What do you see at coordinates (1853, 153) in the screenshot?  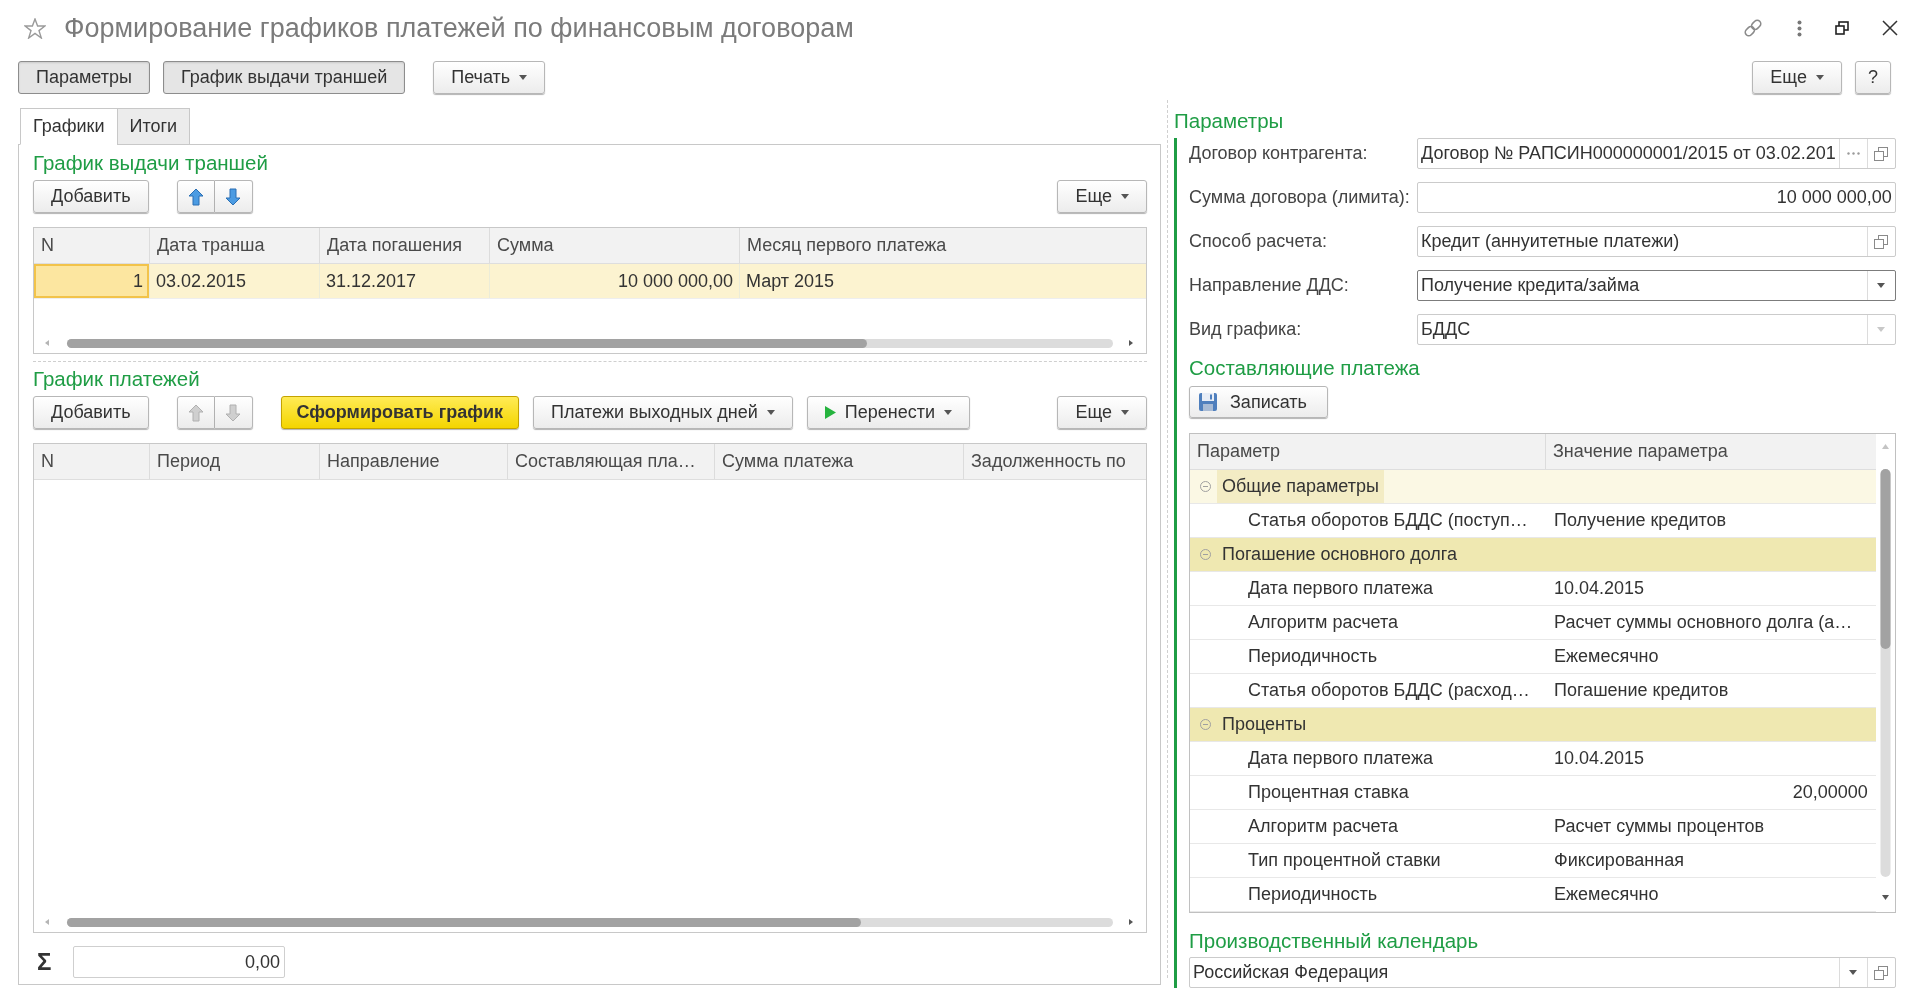 I see `ellipsis-icon` at bounding box center [1853, 153].